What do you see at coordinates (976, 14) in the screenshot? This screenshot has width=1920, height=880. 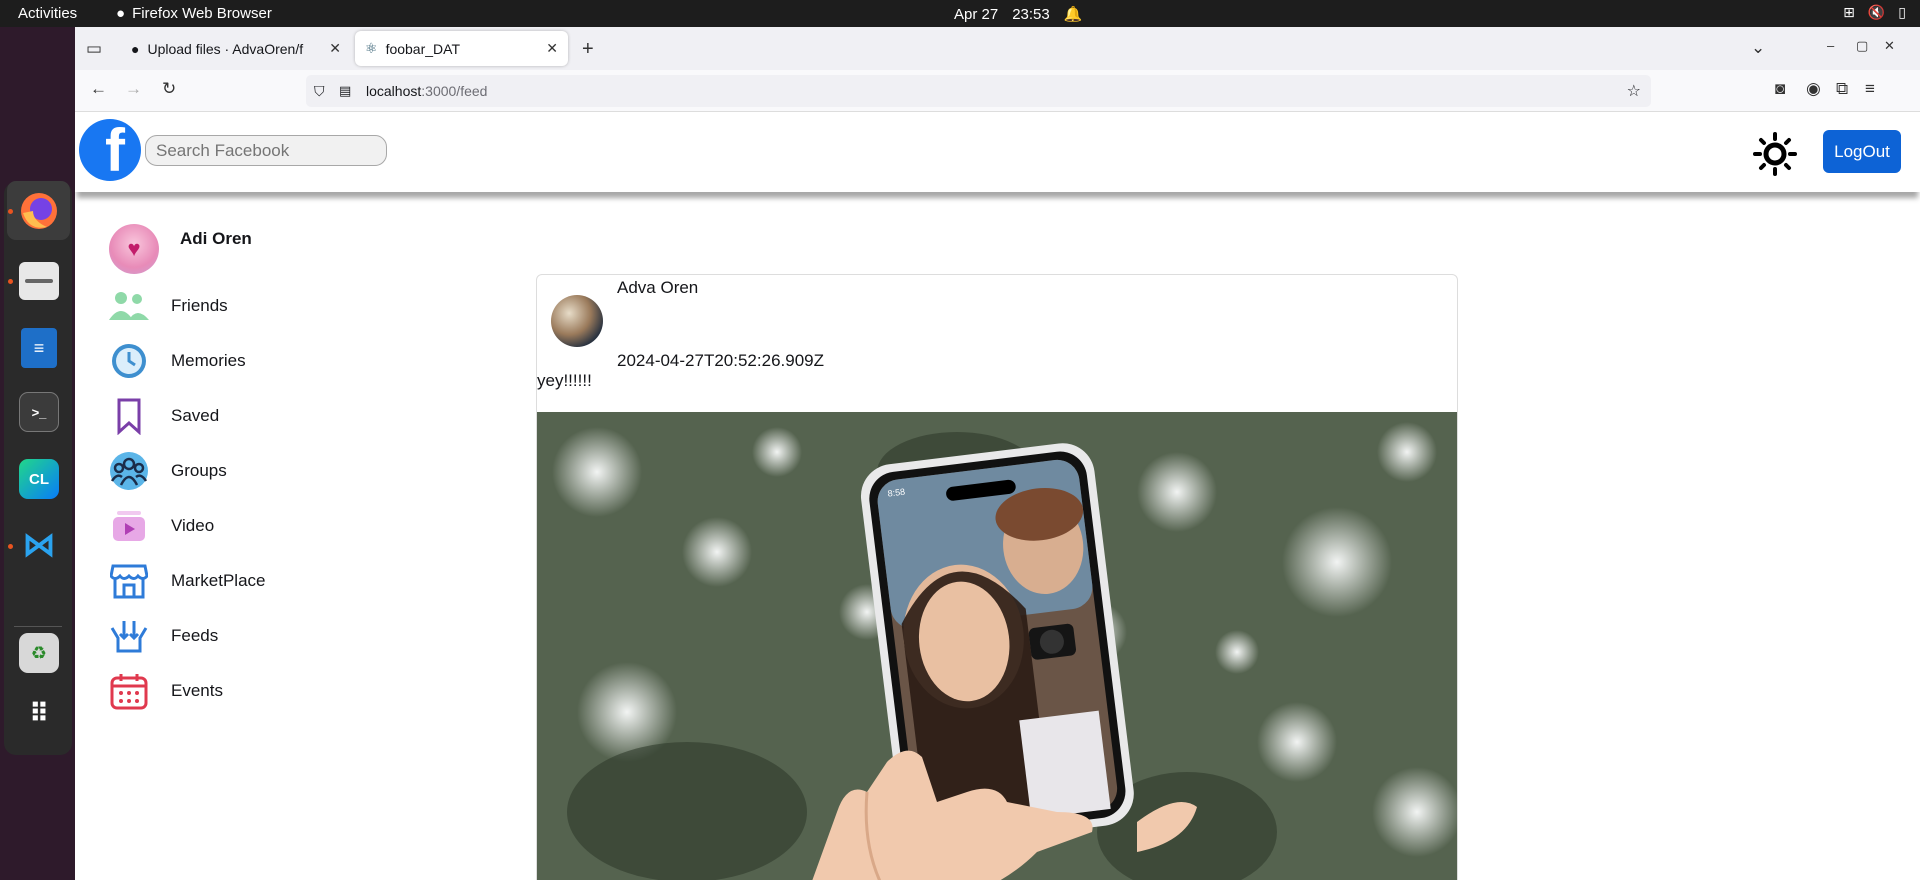 I see `clock-date: Apr 27` at bounding box center [976, 14].